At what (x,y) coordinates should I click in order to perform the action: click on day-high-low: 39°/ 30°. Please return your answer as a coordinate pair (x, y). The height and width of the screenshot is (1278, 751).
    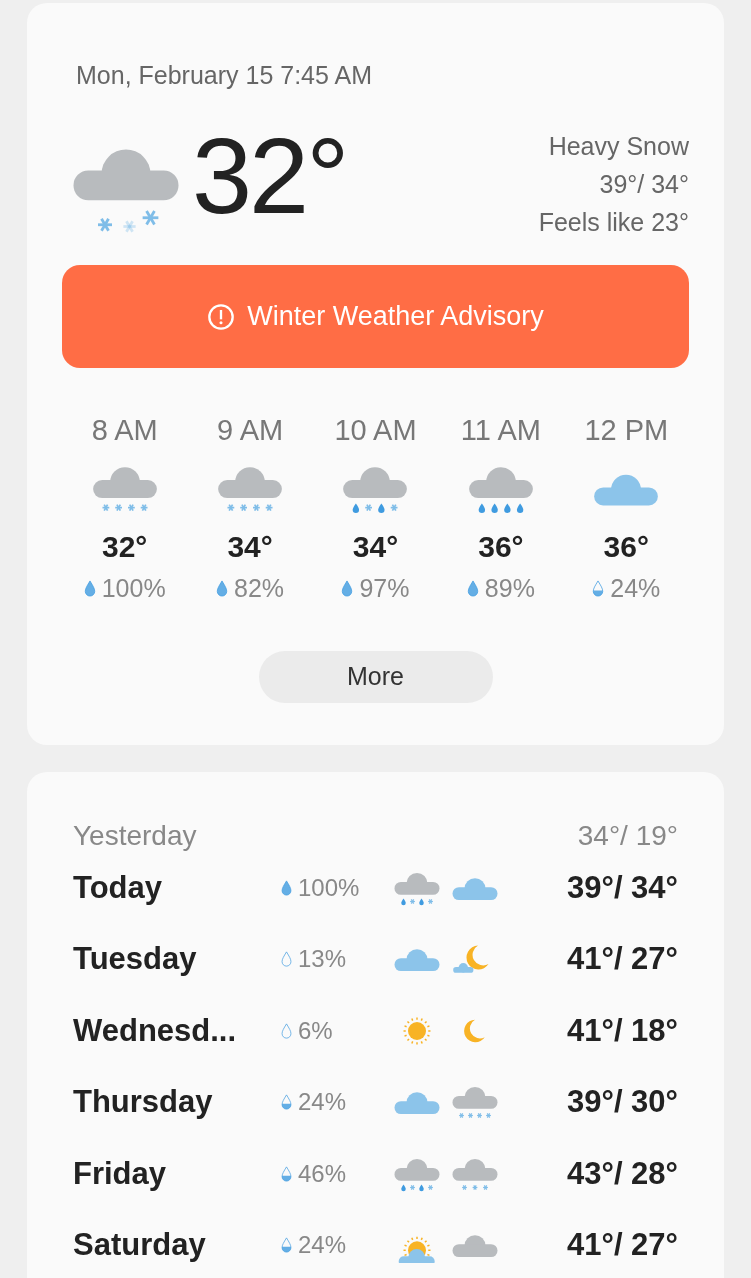
    Looking at the image, I should click on (622, 1102).